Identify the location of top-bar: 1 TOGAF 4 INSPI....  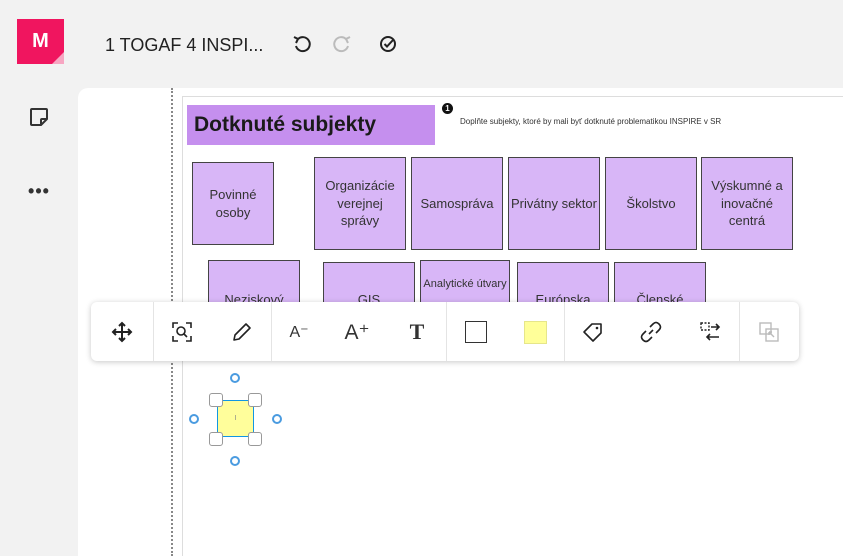
(460, 44).